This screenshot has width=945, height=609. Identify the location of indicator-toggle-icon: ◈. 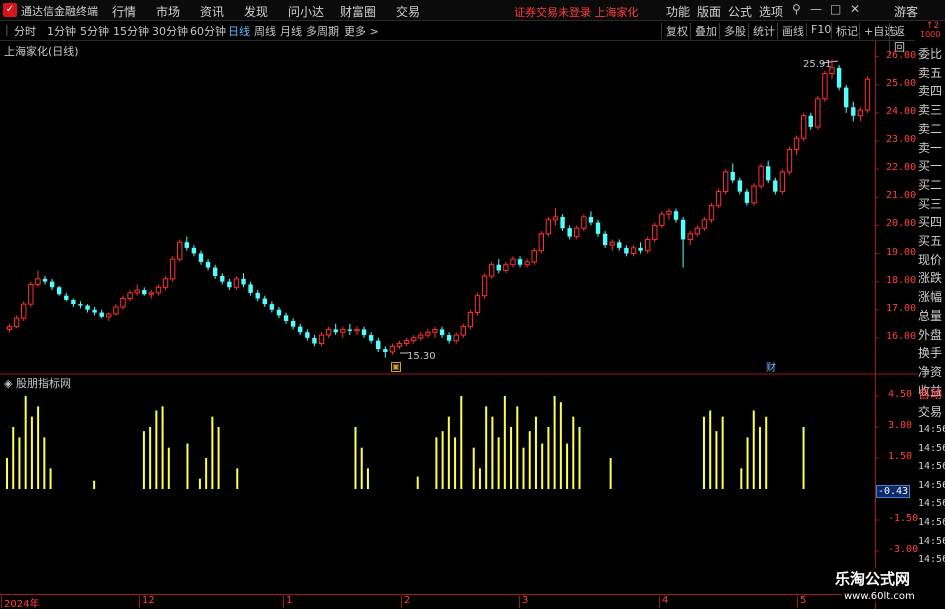
(10, 383).